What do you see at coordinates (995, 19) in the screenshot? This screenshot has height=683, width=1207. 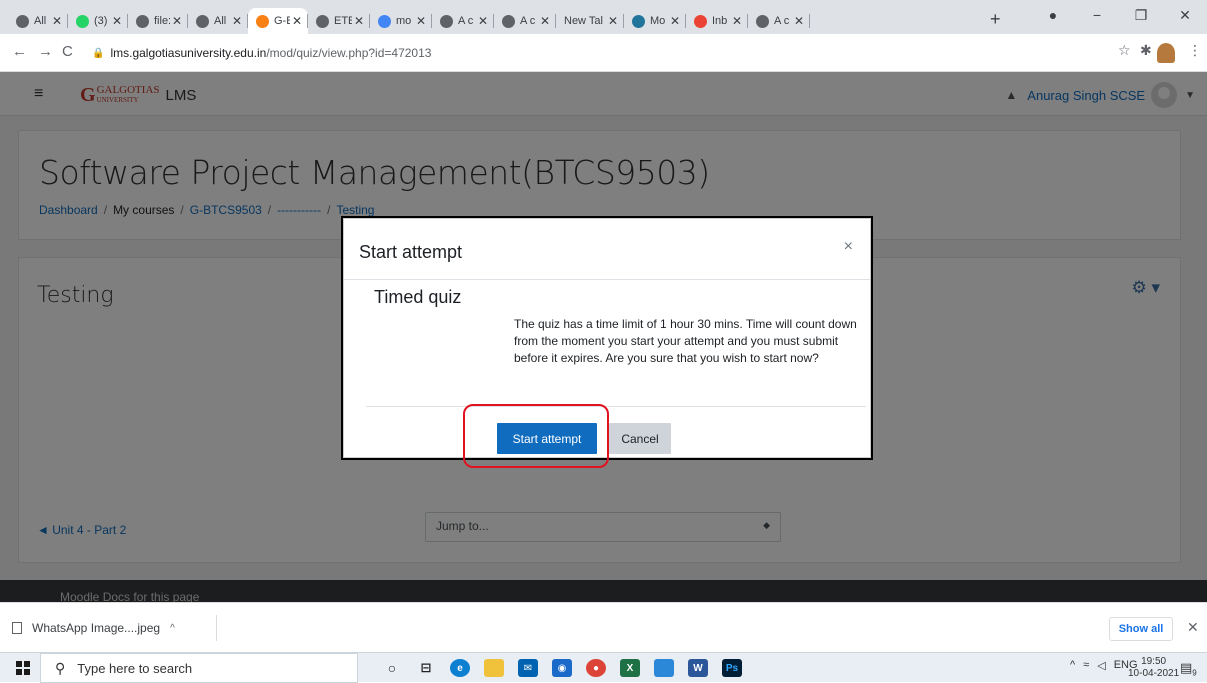 I see `new-tab-button: +` at bounding box center [995, 19].